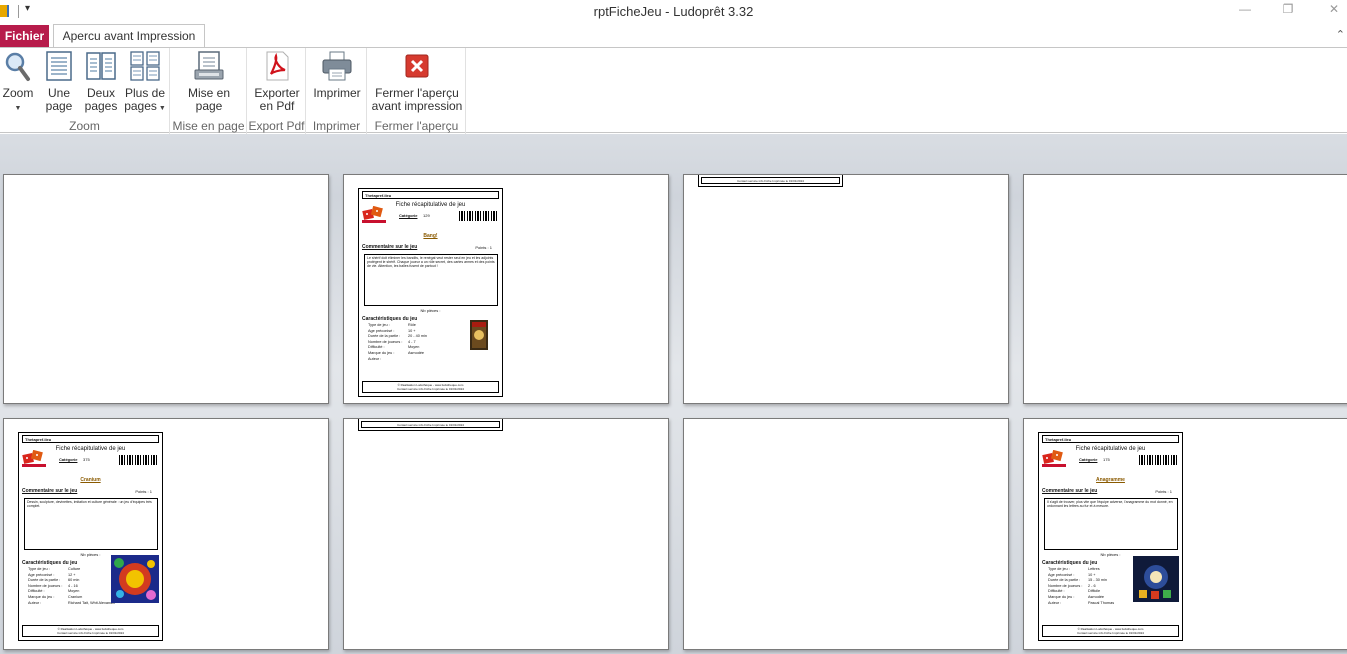  I want to click on single-page-icon, so click(59, 66).